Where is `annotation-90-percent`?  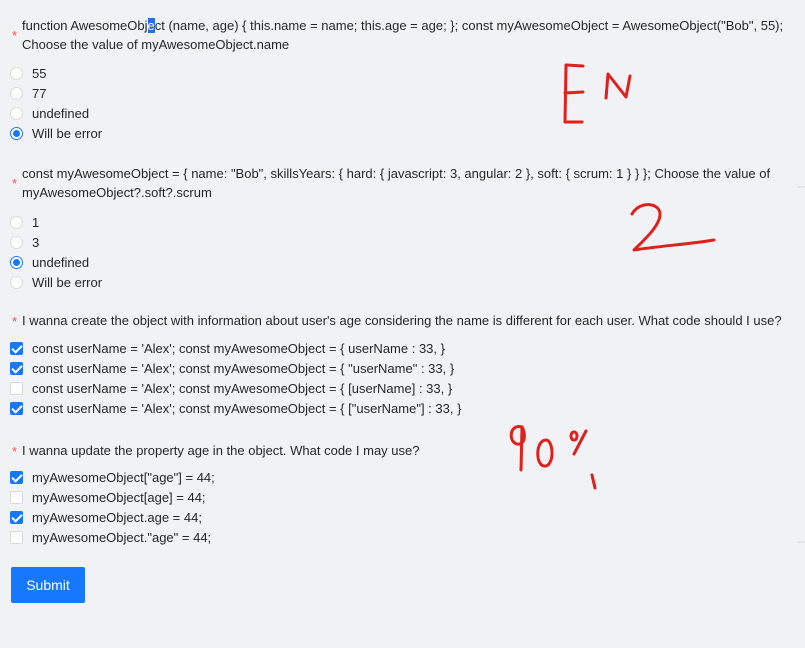
annotation-90-percent is located at coordinates (553, 457).